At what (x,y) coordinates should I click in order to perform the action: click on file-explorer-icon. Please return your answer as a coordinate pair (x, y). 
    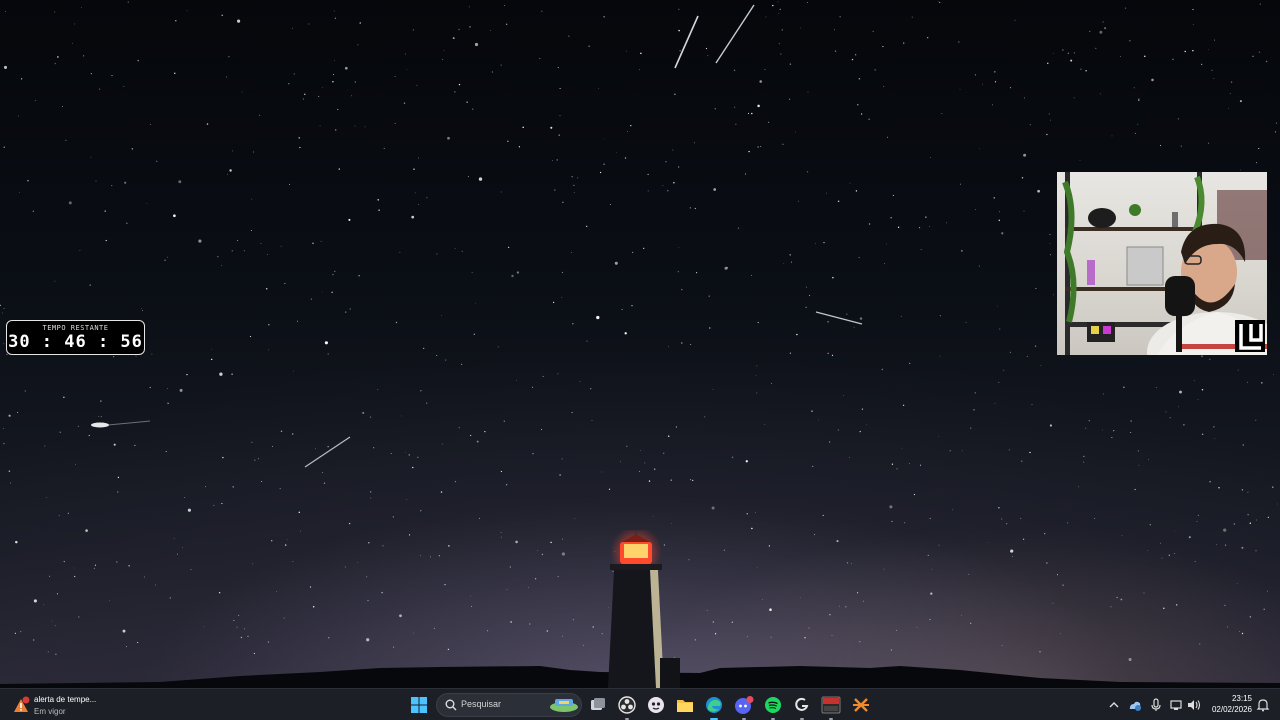
    Looking at the image, I should click on (685, 706).